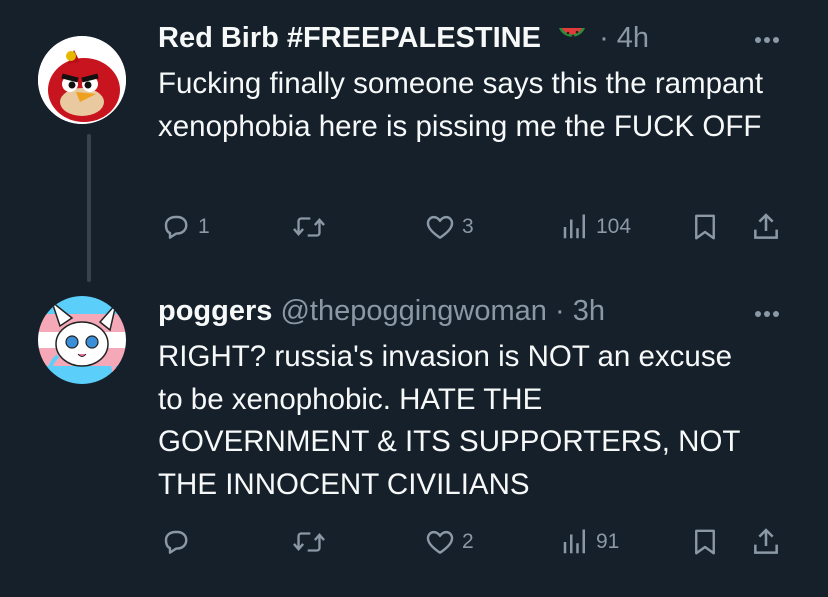  I want to click on avatar-red-birb, so click(82, 80).